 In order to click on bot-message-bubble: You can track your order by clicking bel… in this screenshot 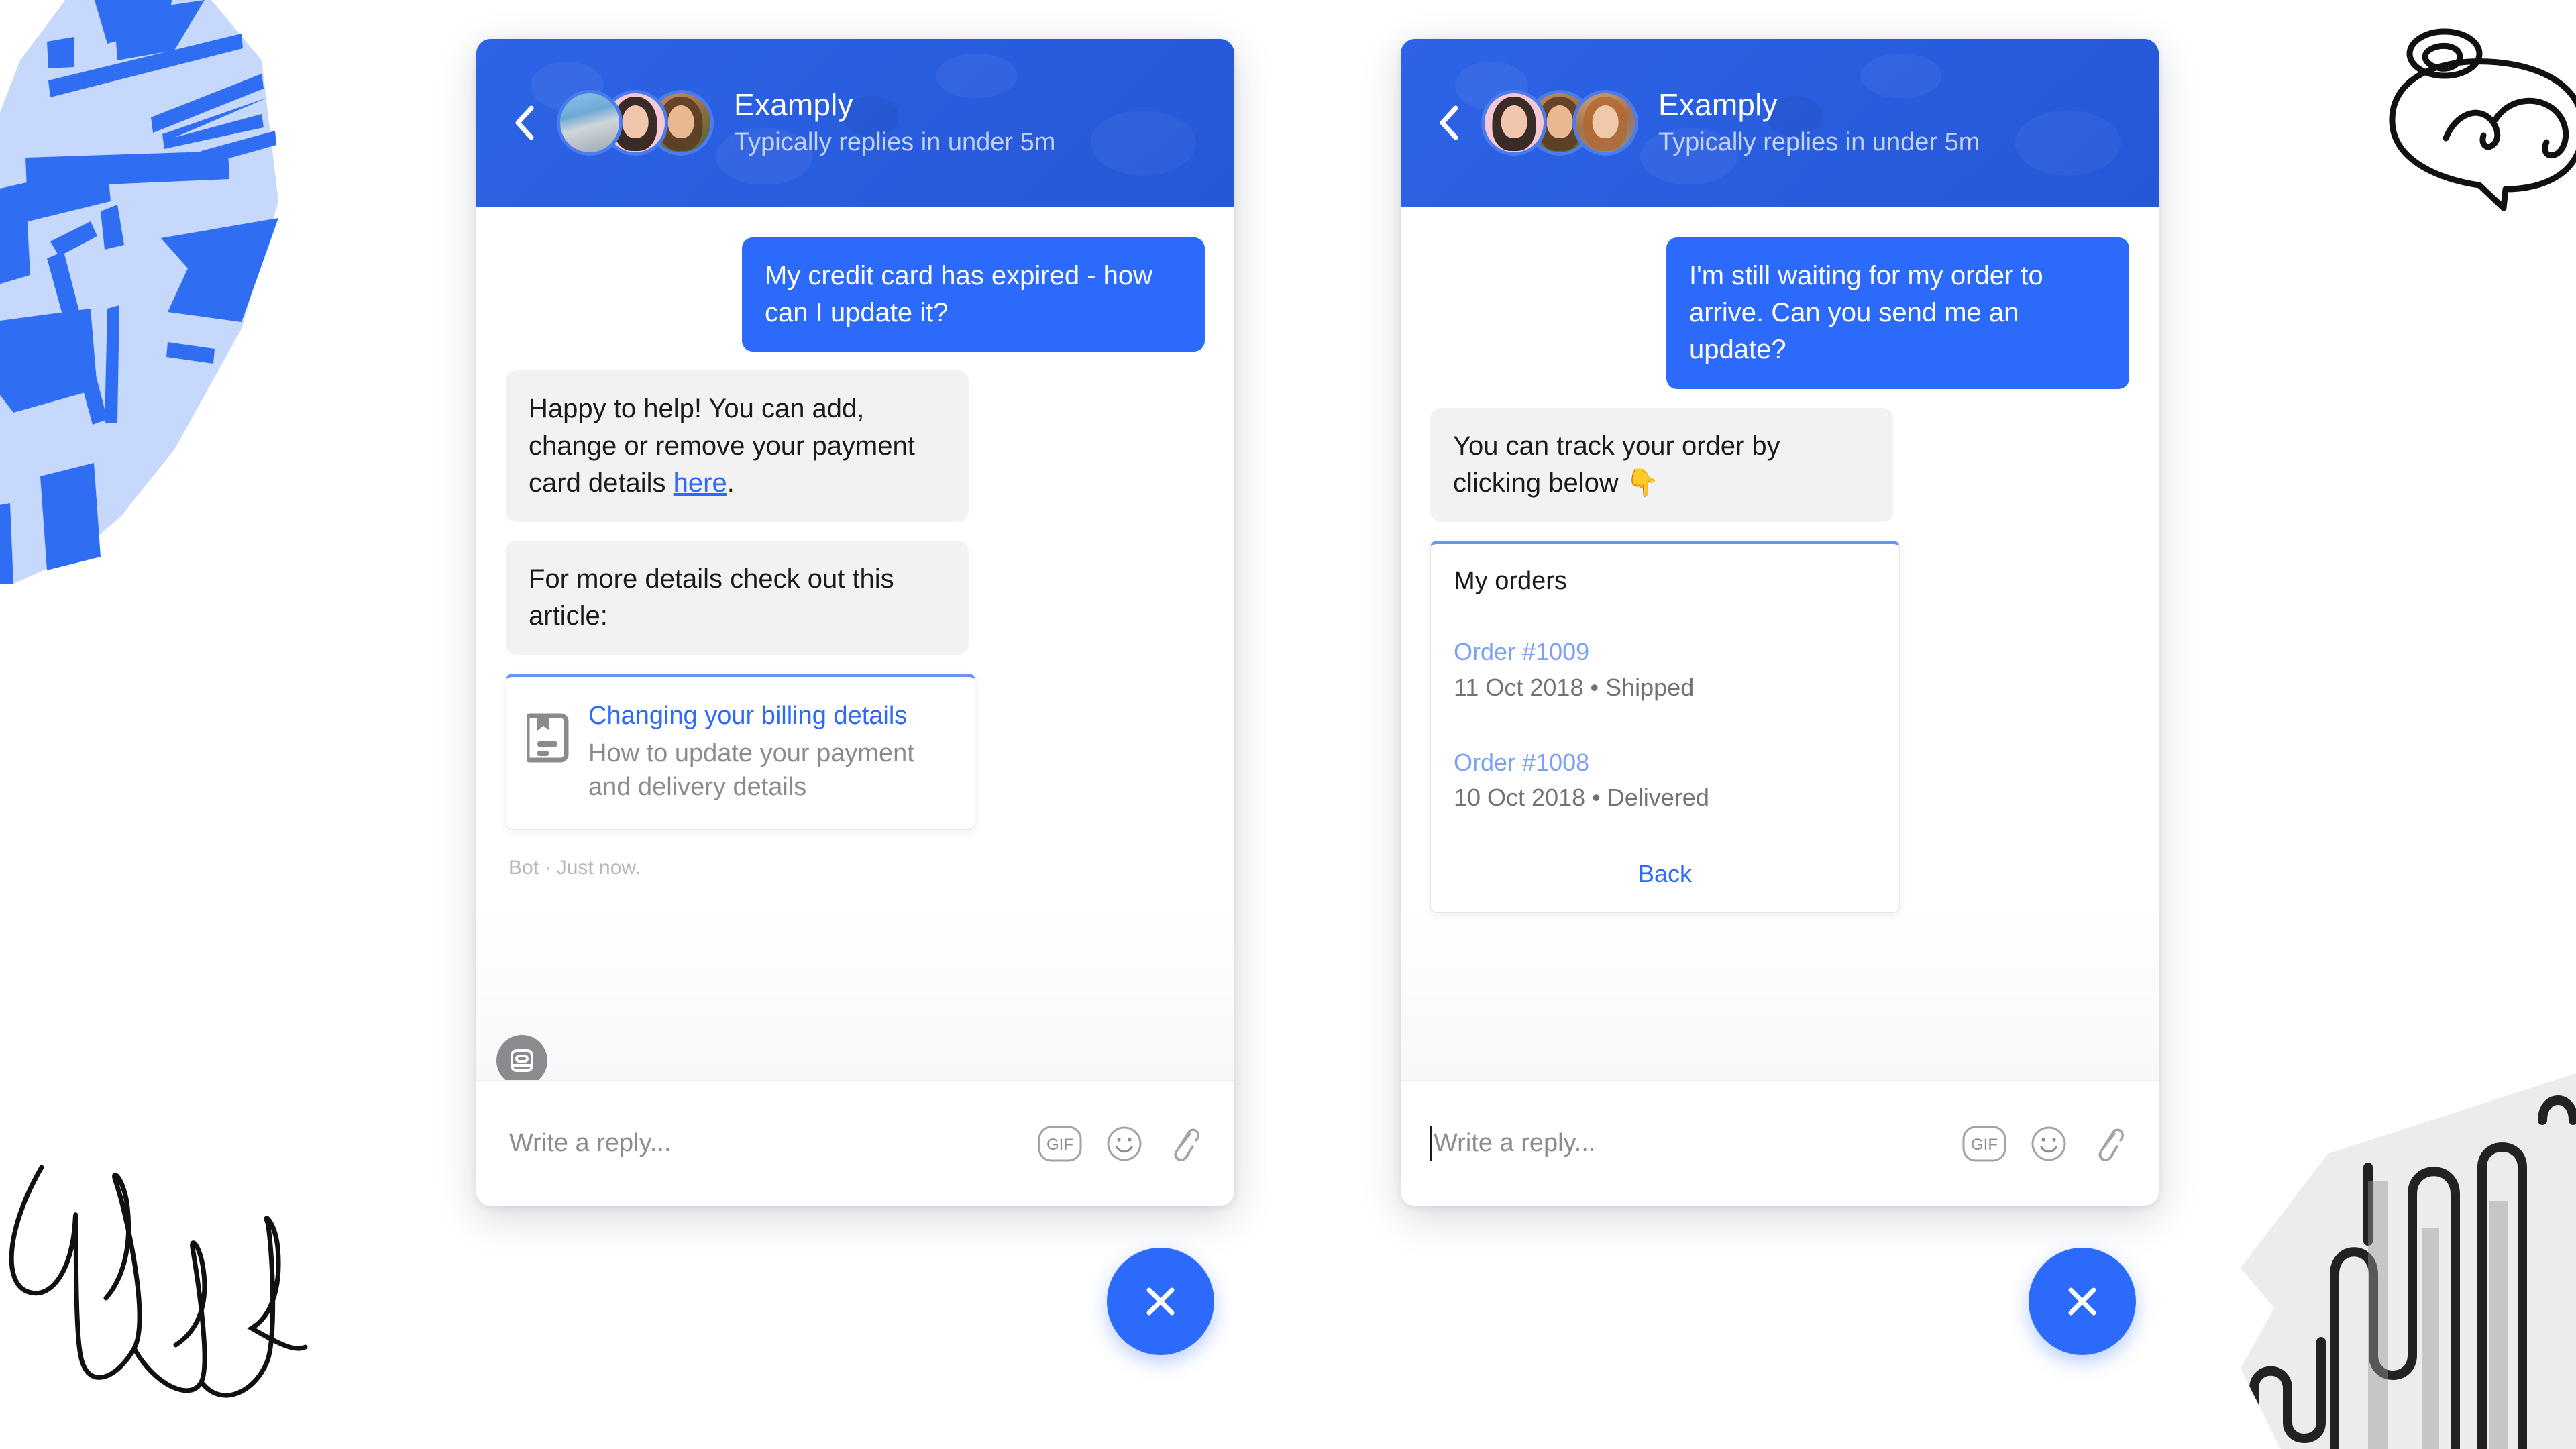, I will do `click(1661, 464)`.